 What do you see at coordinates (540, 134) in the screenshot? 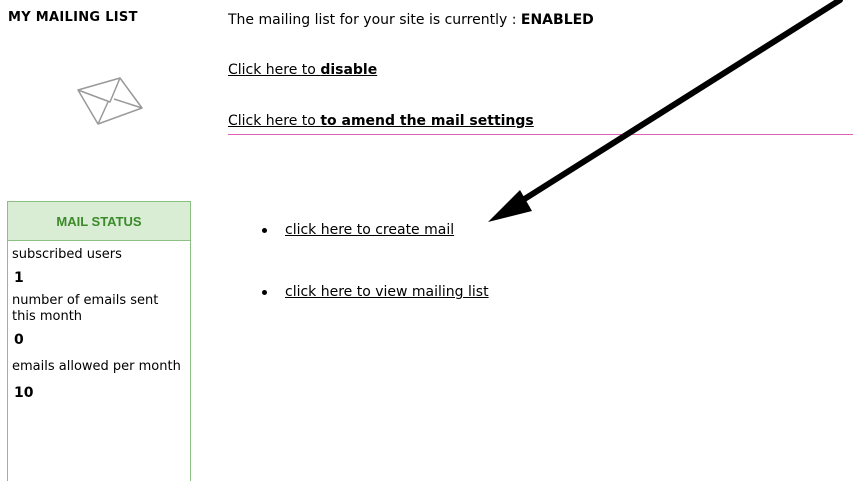
I see `divider` at bounding box center [540, 134].